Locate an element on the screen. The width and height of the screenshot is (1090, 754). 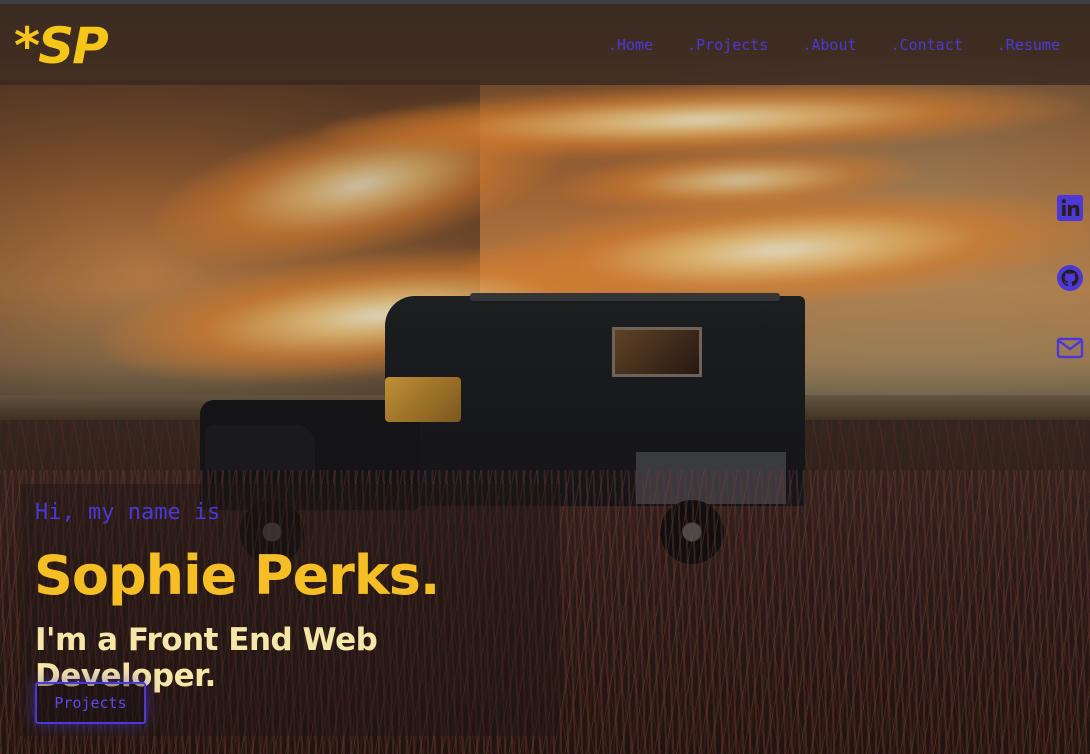
nav-resume: .Resume is located at coordinates (1028, 45).